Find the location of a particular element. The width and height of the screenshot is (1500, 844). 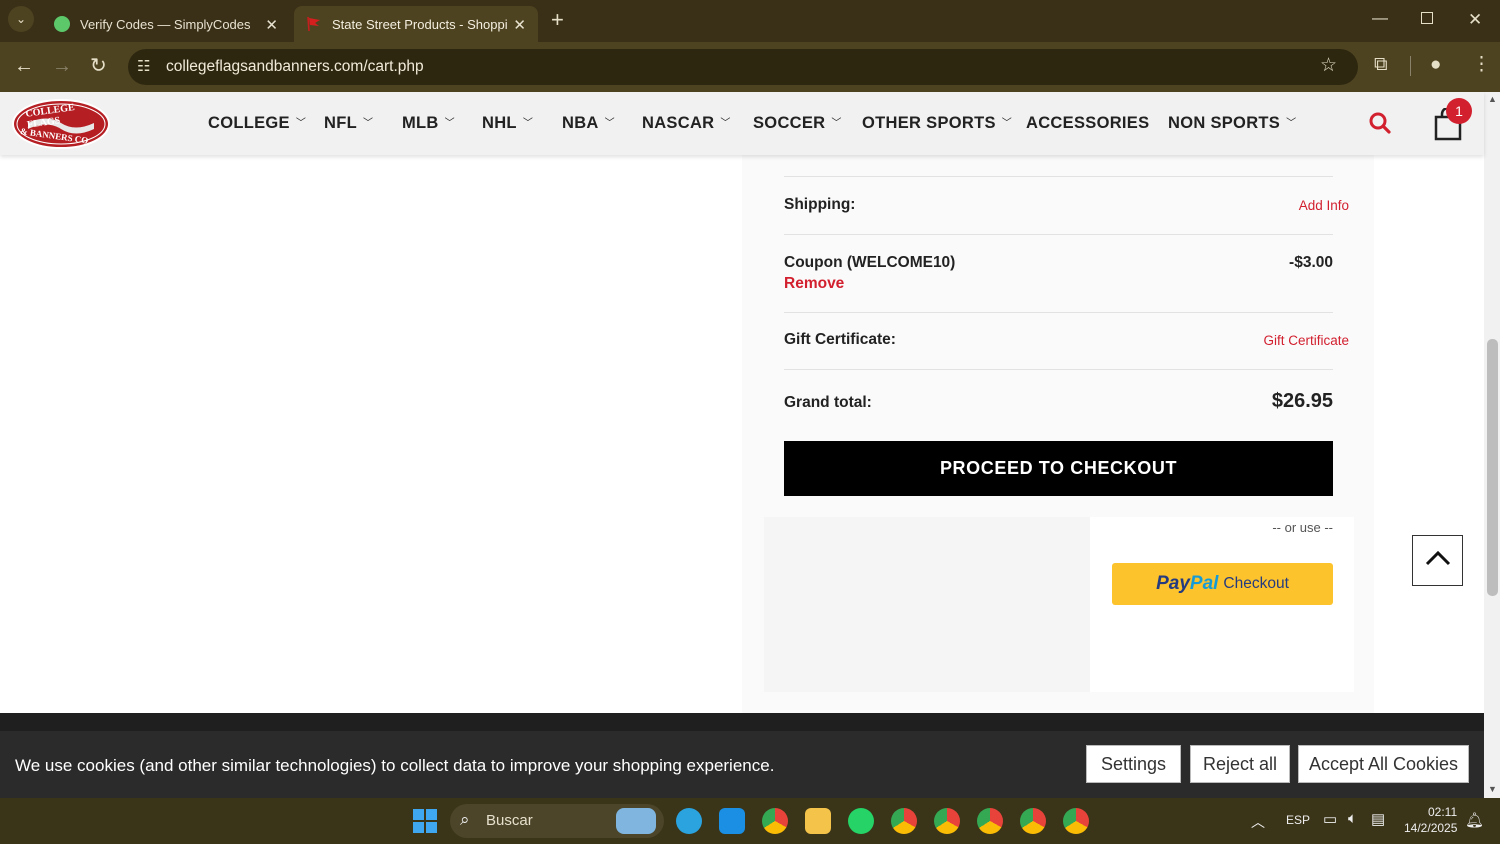

back-to-top-button is located at coordinates (1437, 560).